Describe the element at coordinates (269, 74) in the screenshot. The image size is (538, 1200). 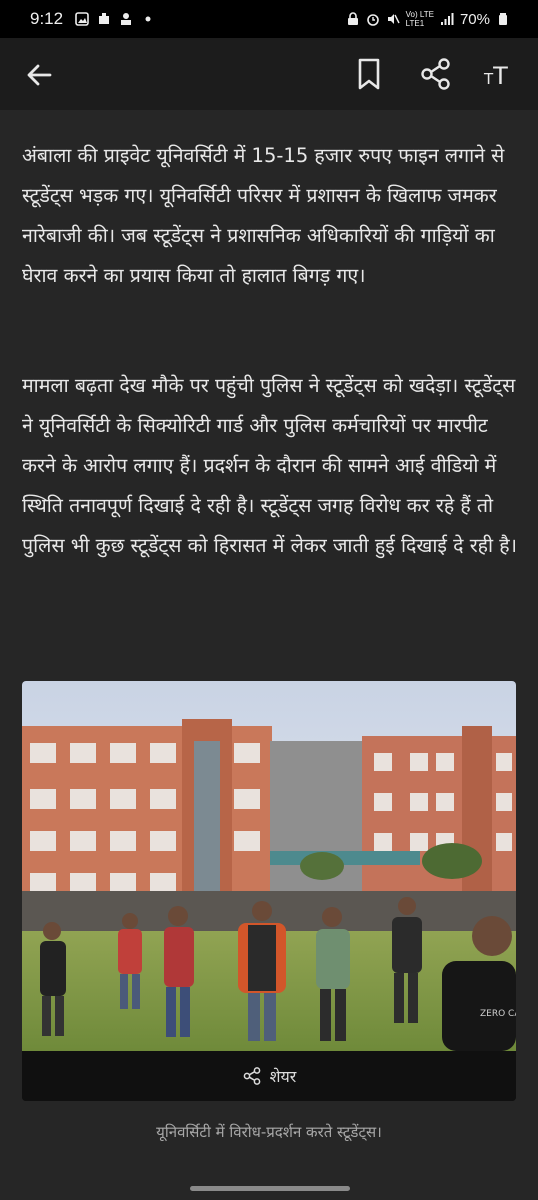
I see `app-bar: TT` at that location.